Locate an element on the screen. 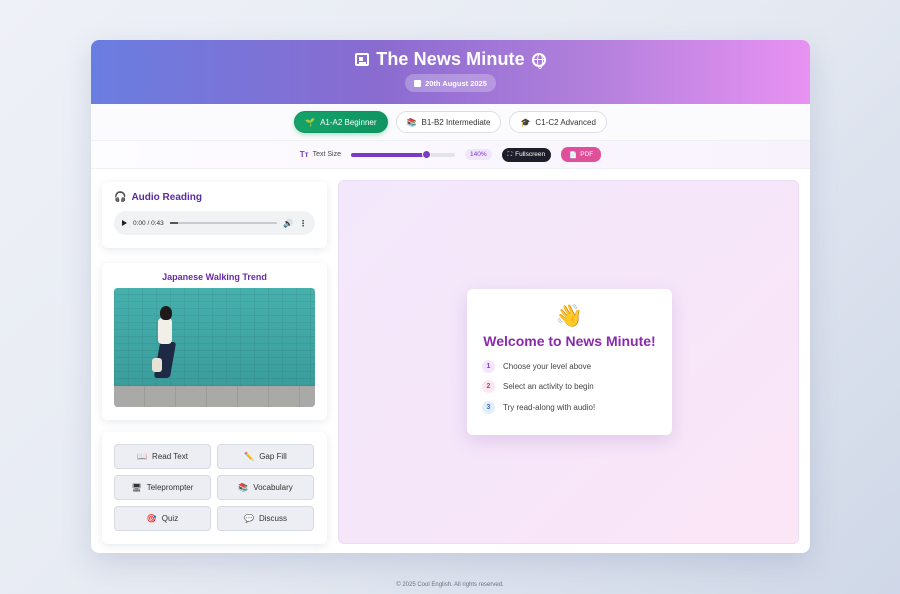 The height and width of the screenshot is (594, 900). person-head is located at coordinates (166, 313).